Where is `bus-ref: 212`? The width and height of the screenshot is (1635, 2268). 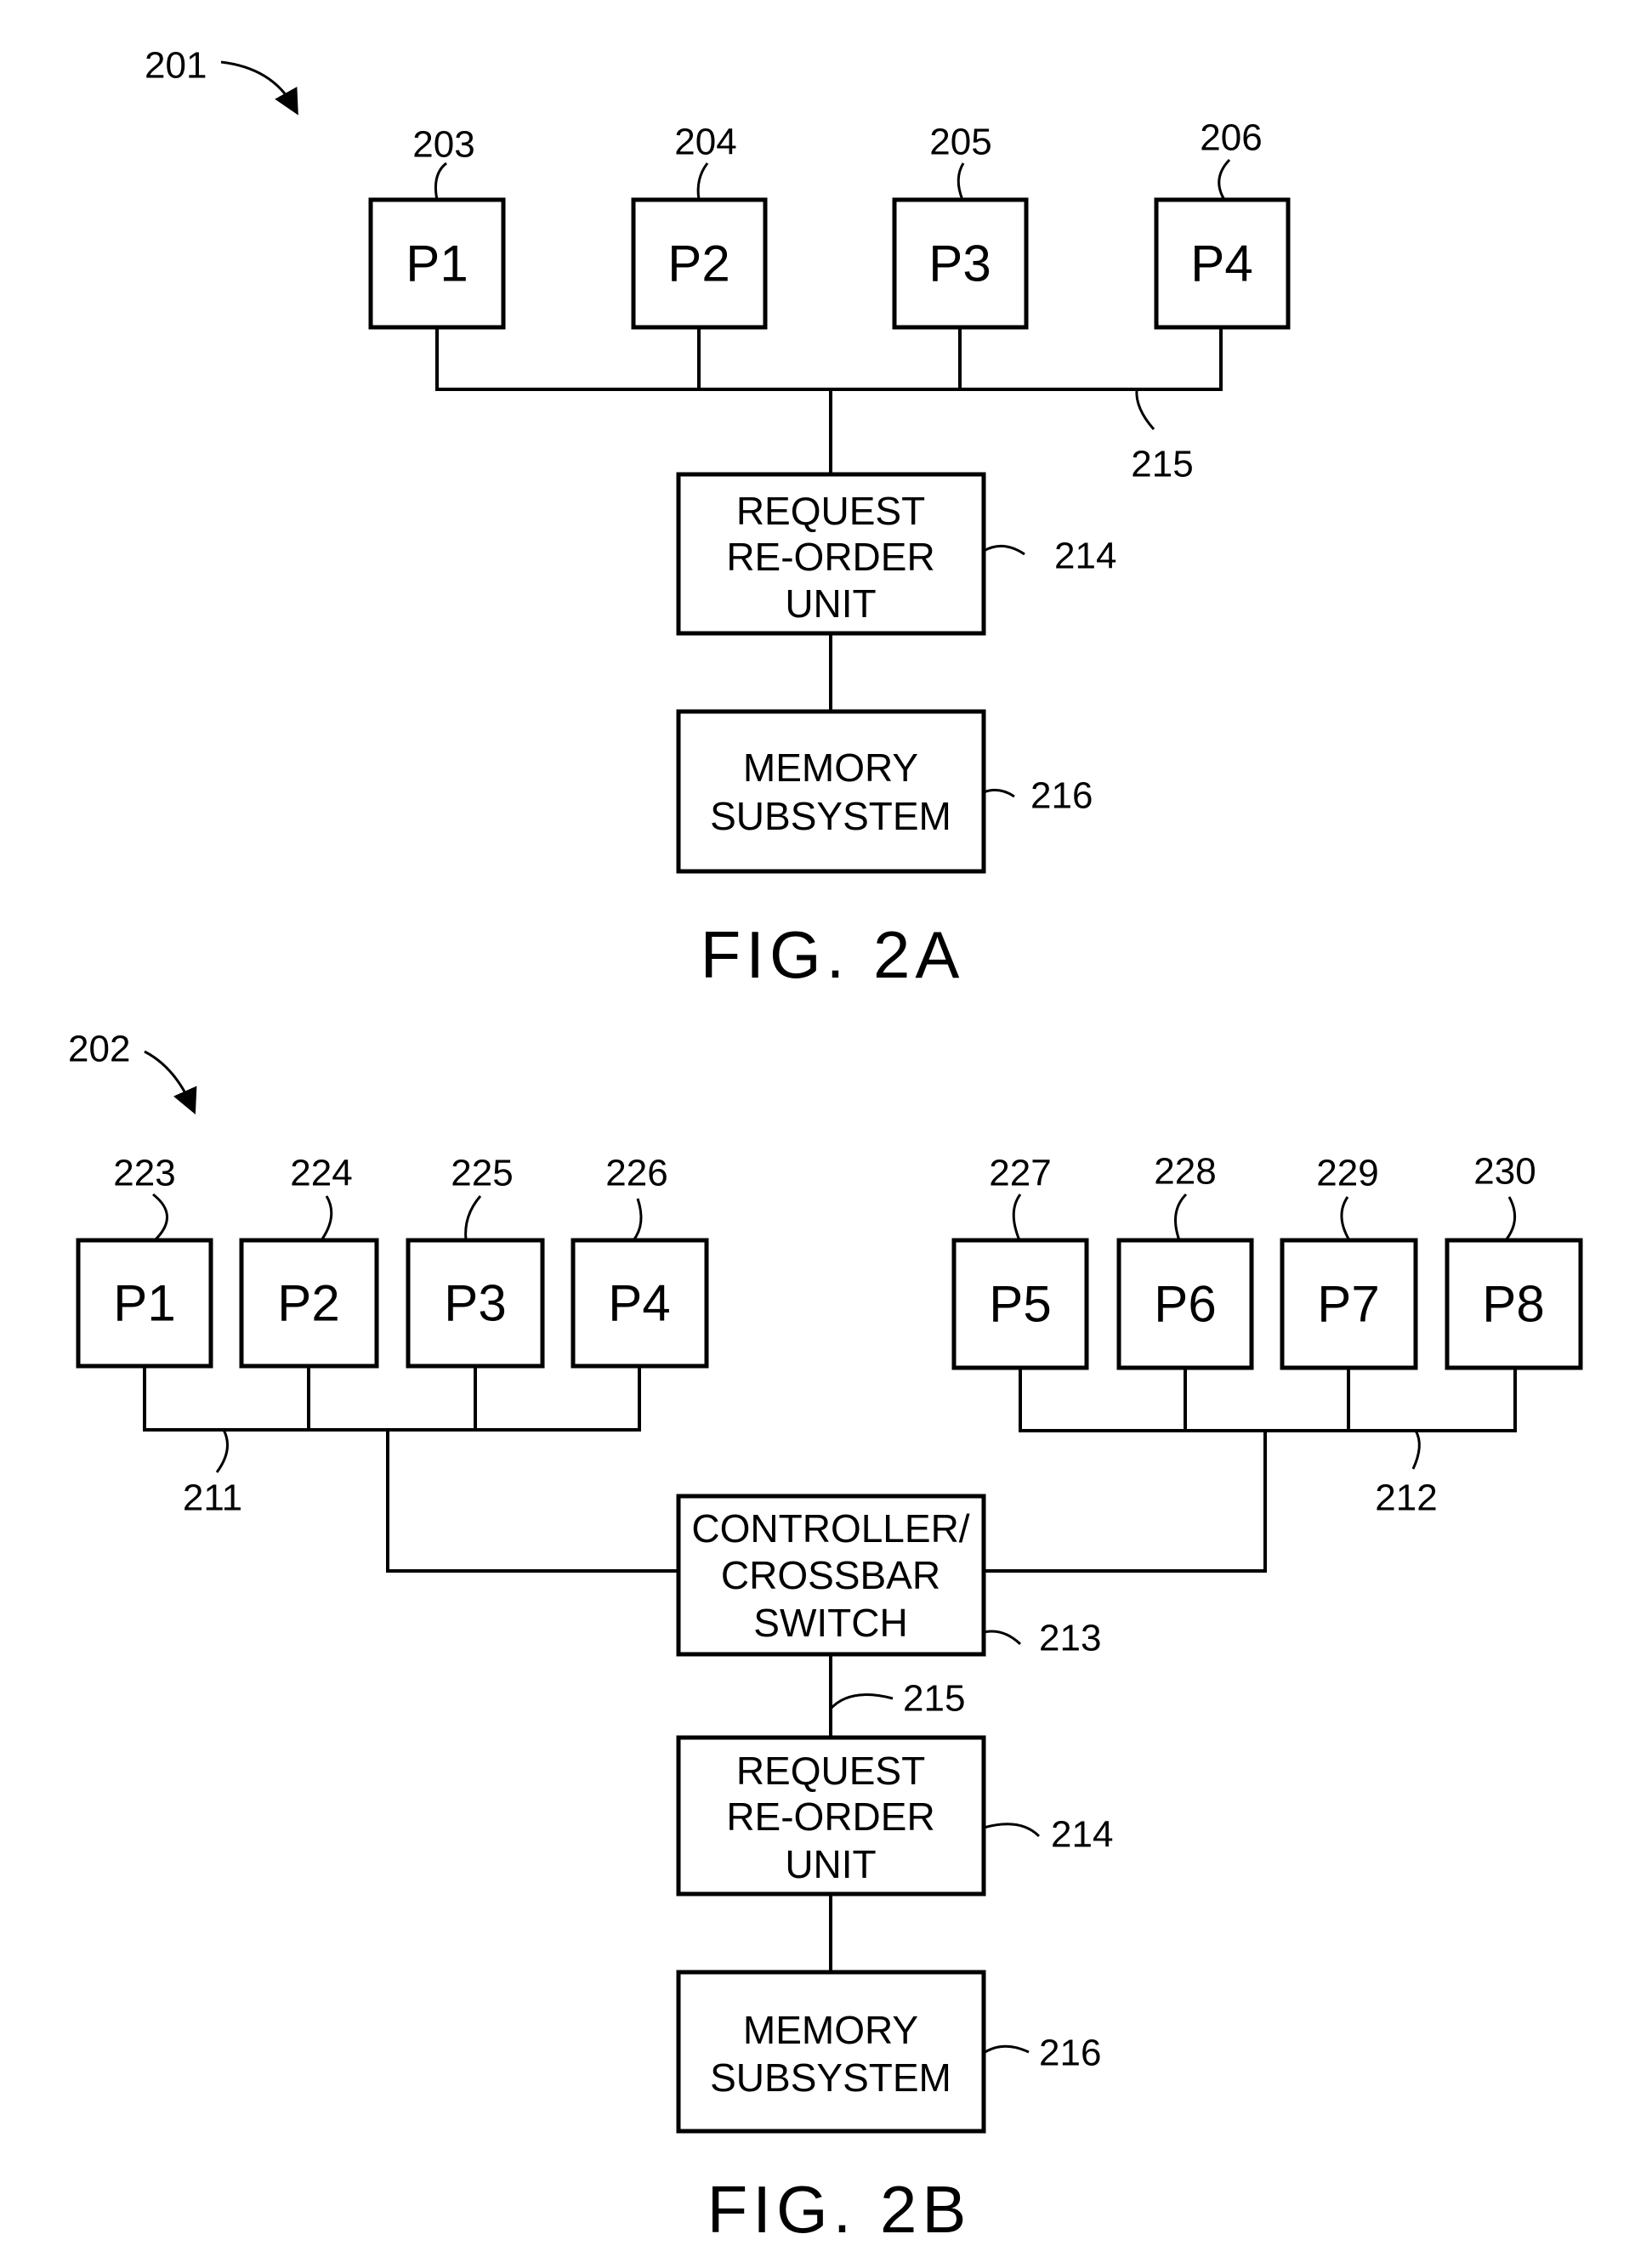
bus-ref: 212 is located at coordinates (1406, 1498).